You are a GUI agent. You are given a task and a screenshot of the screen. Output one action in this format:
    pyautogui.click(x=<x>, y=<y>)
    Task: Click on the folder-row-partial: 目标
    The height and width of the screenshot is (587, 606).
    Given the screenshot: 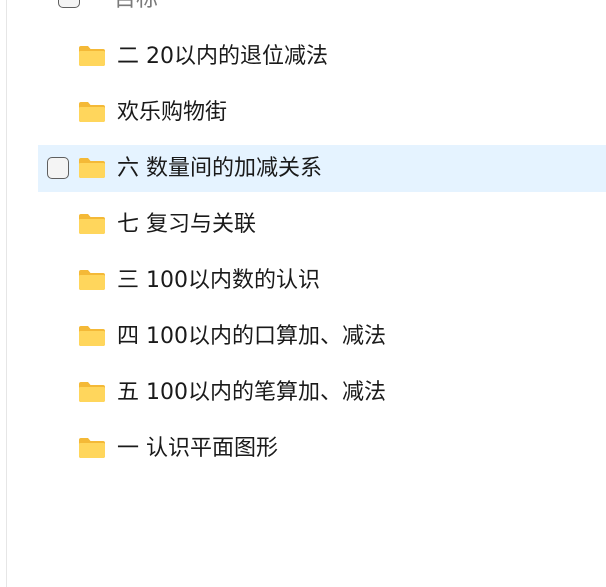 What is the action you would take?
    pyautogui.click(x=322, y=7)
    